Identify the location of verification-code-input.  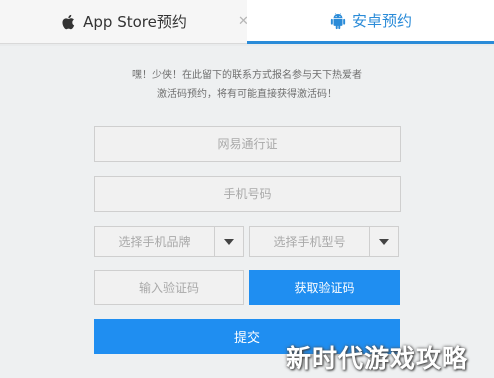
(169, 287).